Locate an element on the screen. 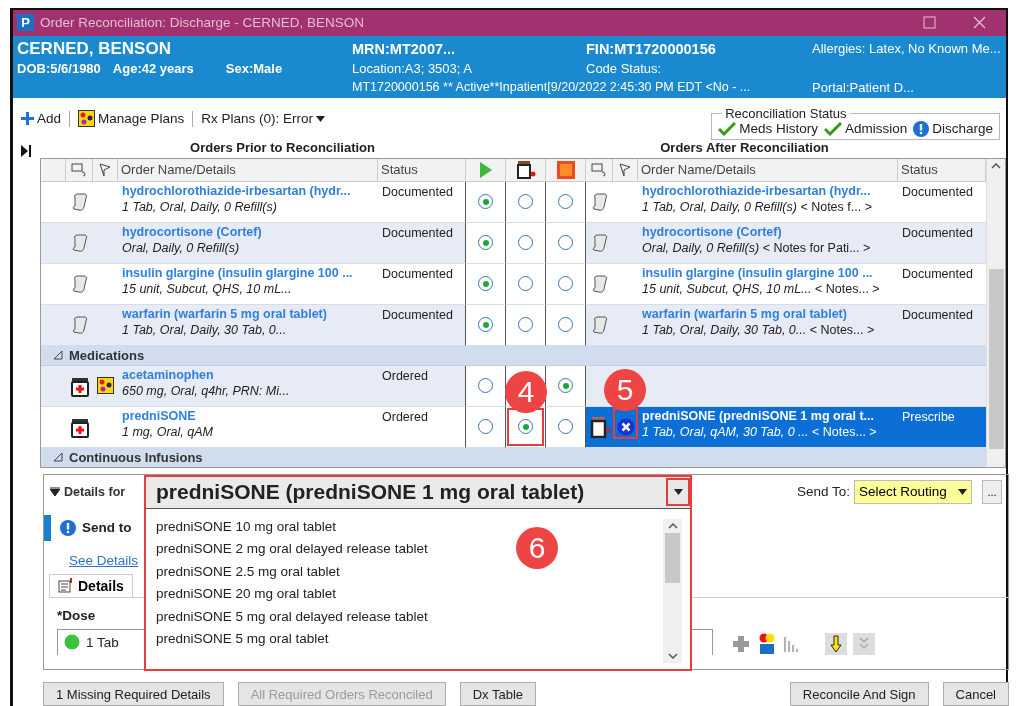 This screenshot has width=1021, height=706. remove-icon is located at coordinates (625, 426).